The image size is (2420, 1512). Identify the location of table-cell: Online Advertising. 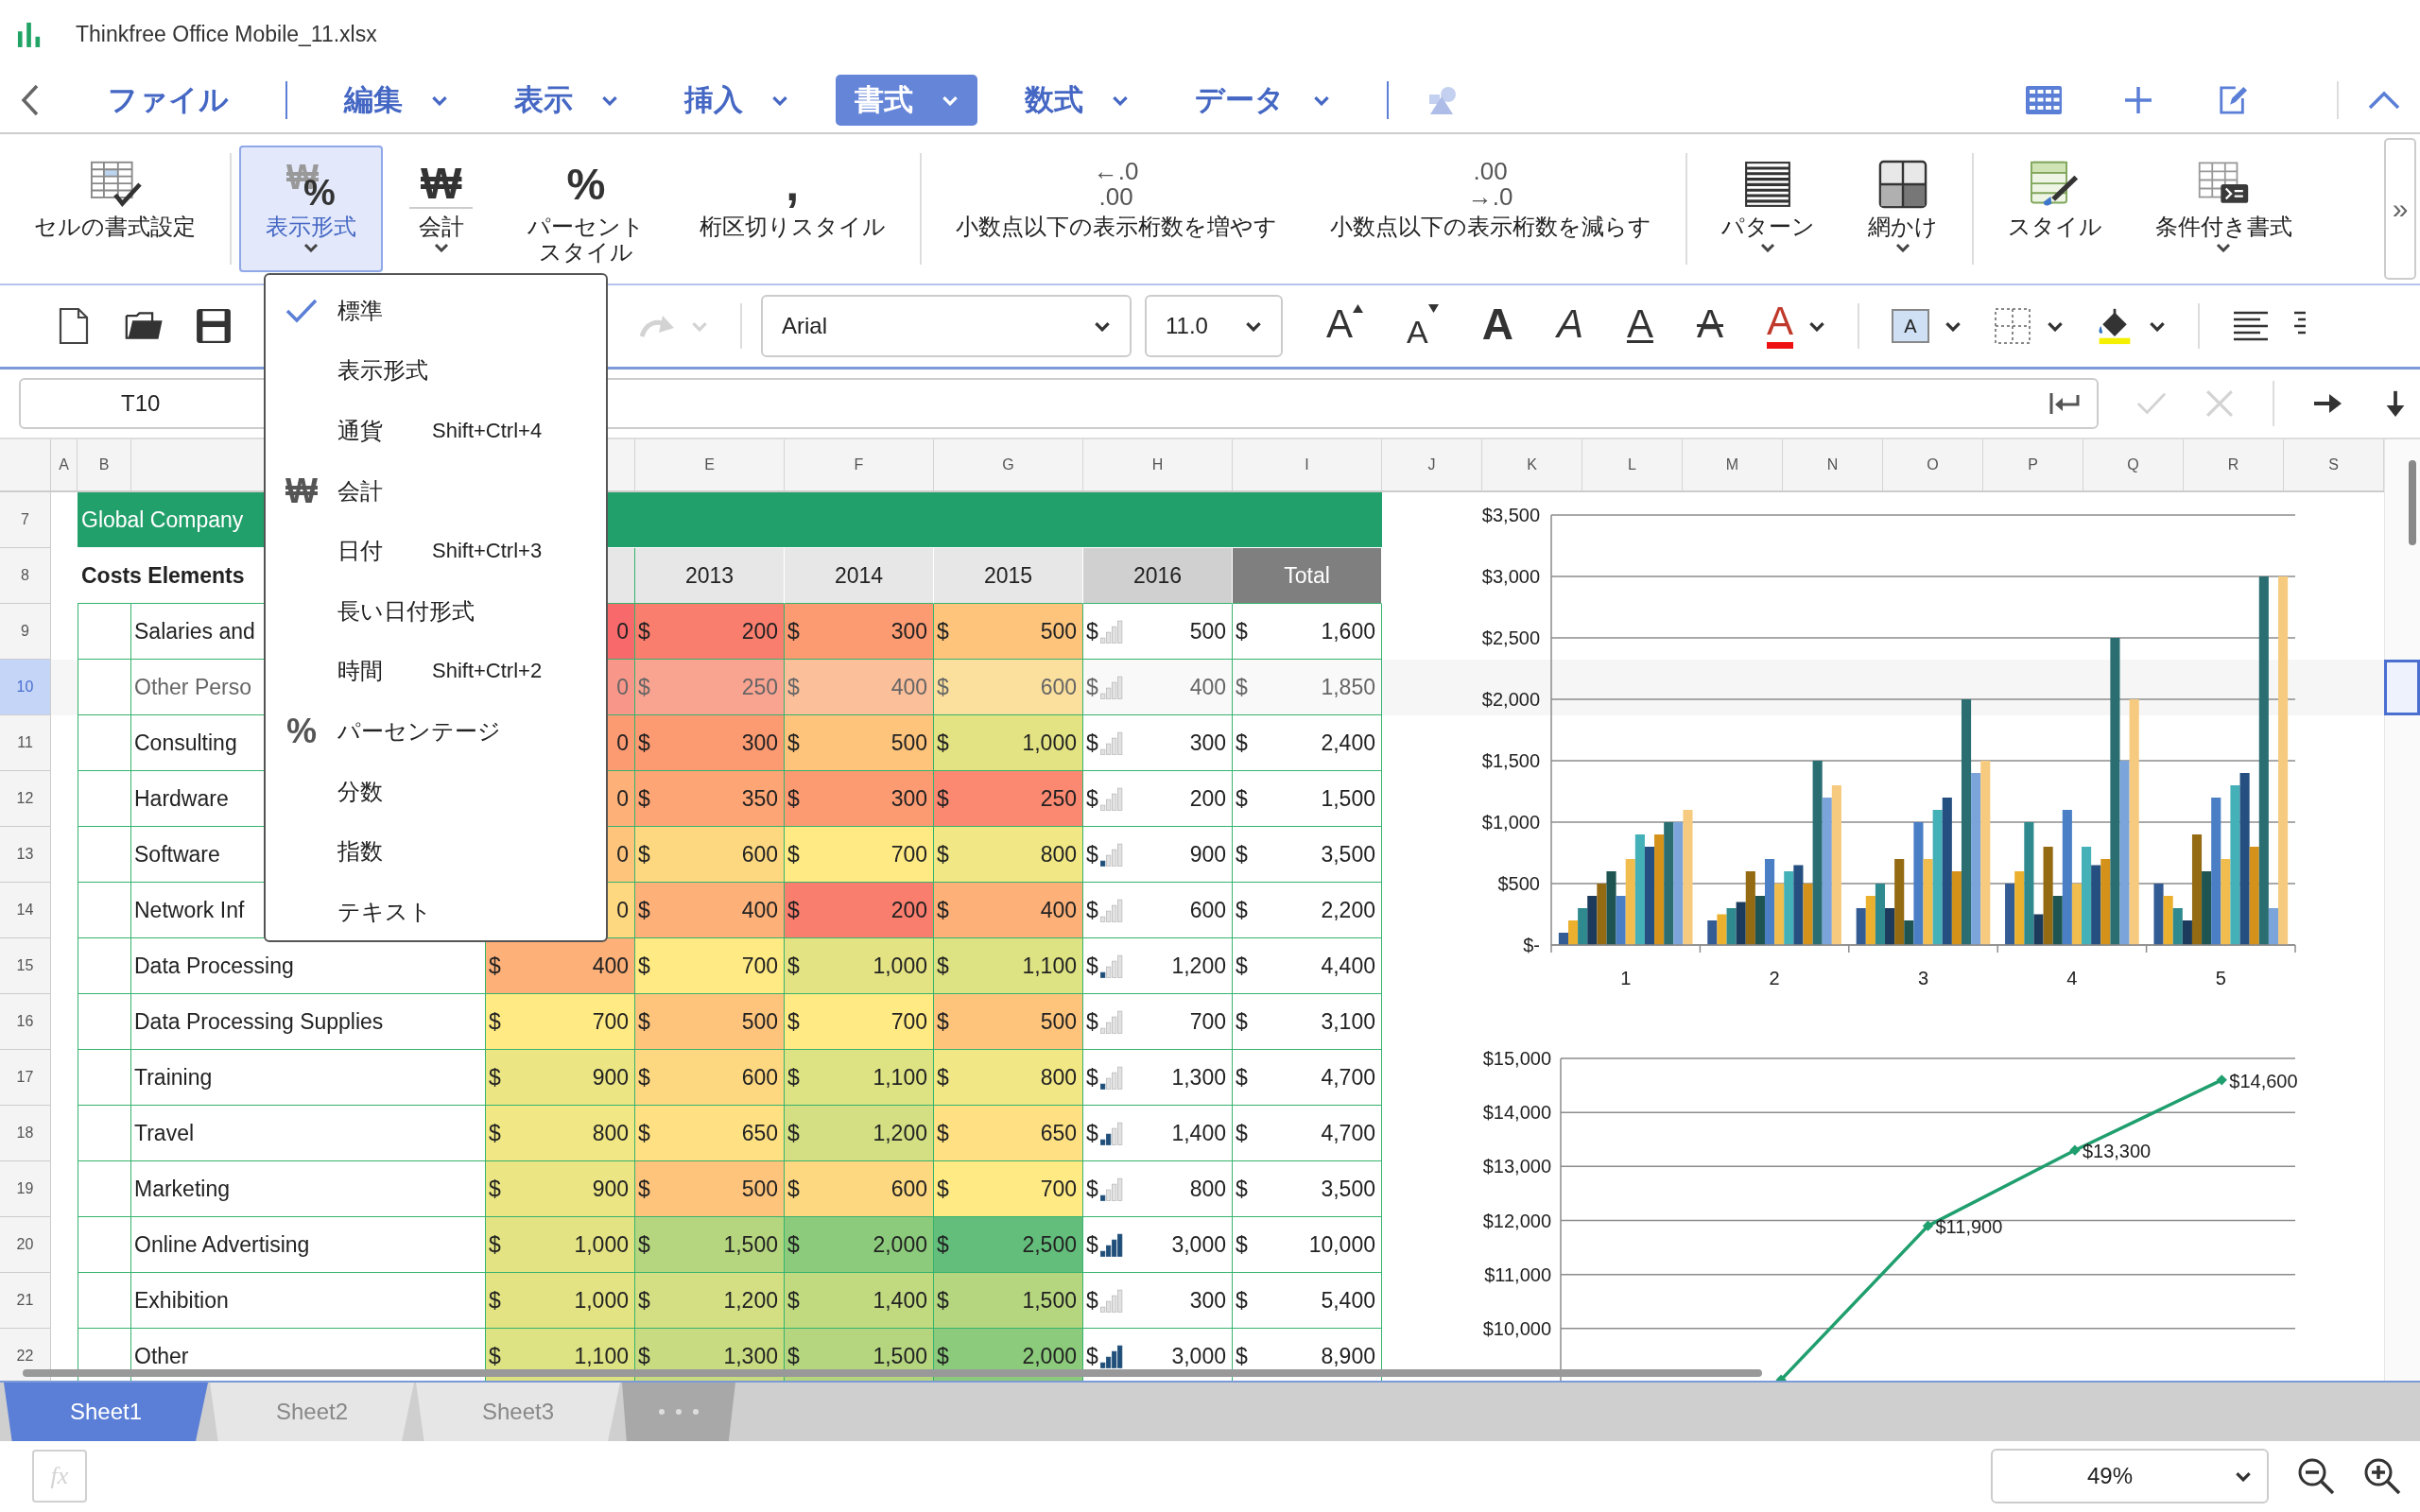
(309, 1245).